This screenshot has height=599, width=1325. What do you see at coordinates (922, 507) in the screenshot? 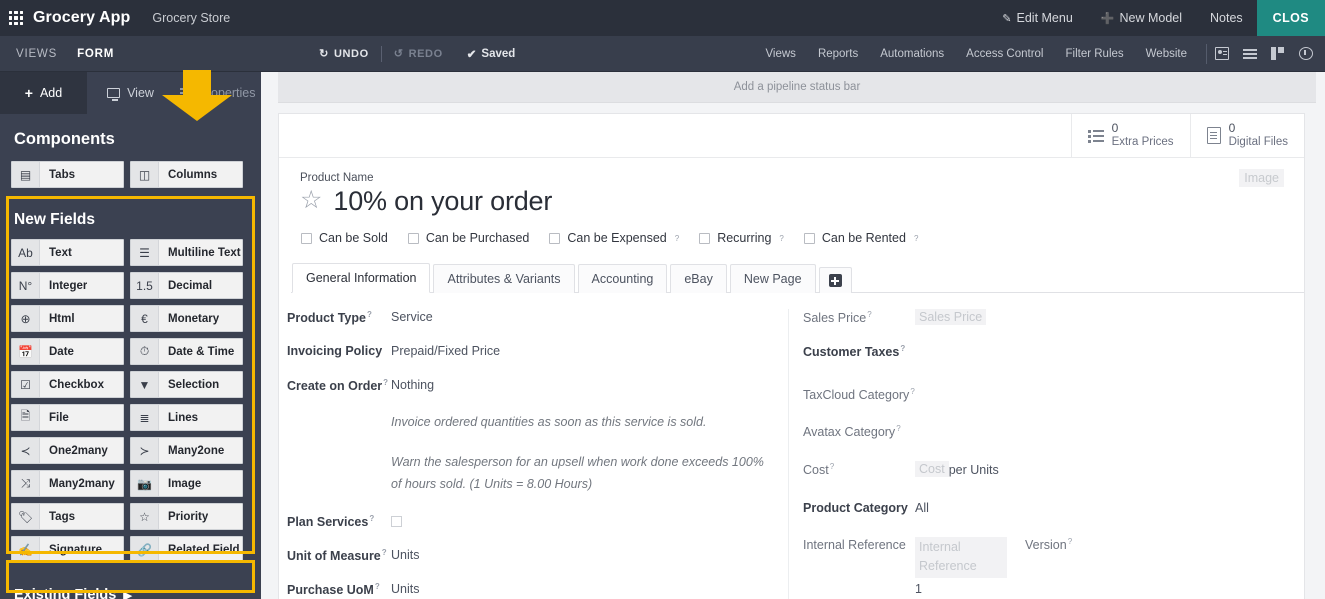
I see `field-value: All` at bounding box center [922, 507].